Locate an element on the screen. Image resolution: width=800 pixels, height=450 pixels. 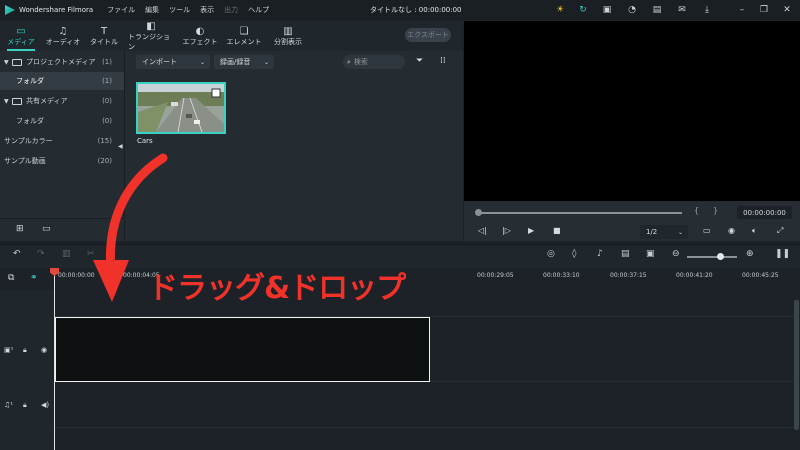
download-icon: ⤓ is located at coordinates (707, 10).